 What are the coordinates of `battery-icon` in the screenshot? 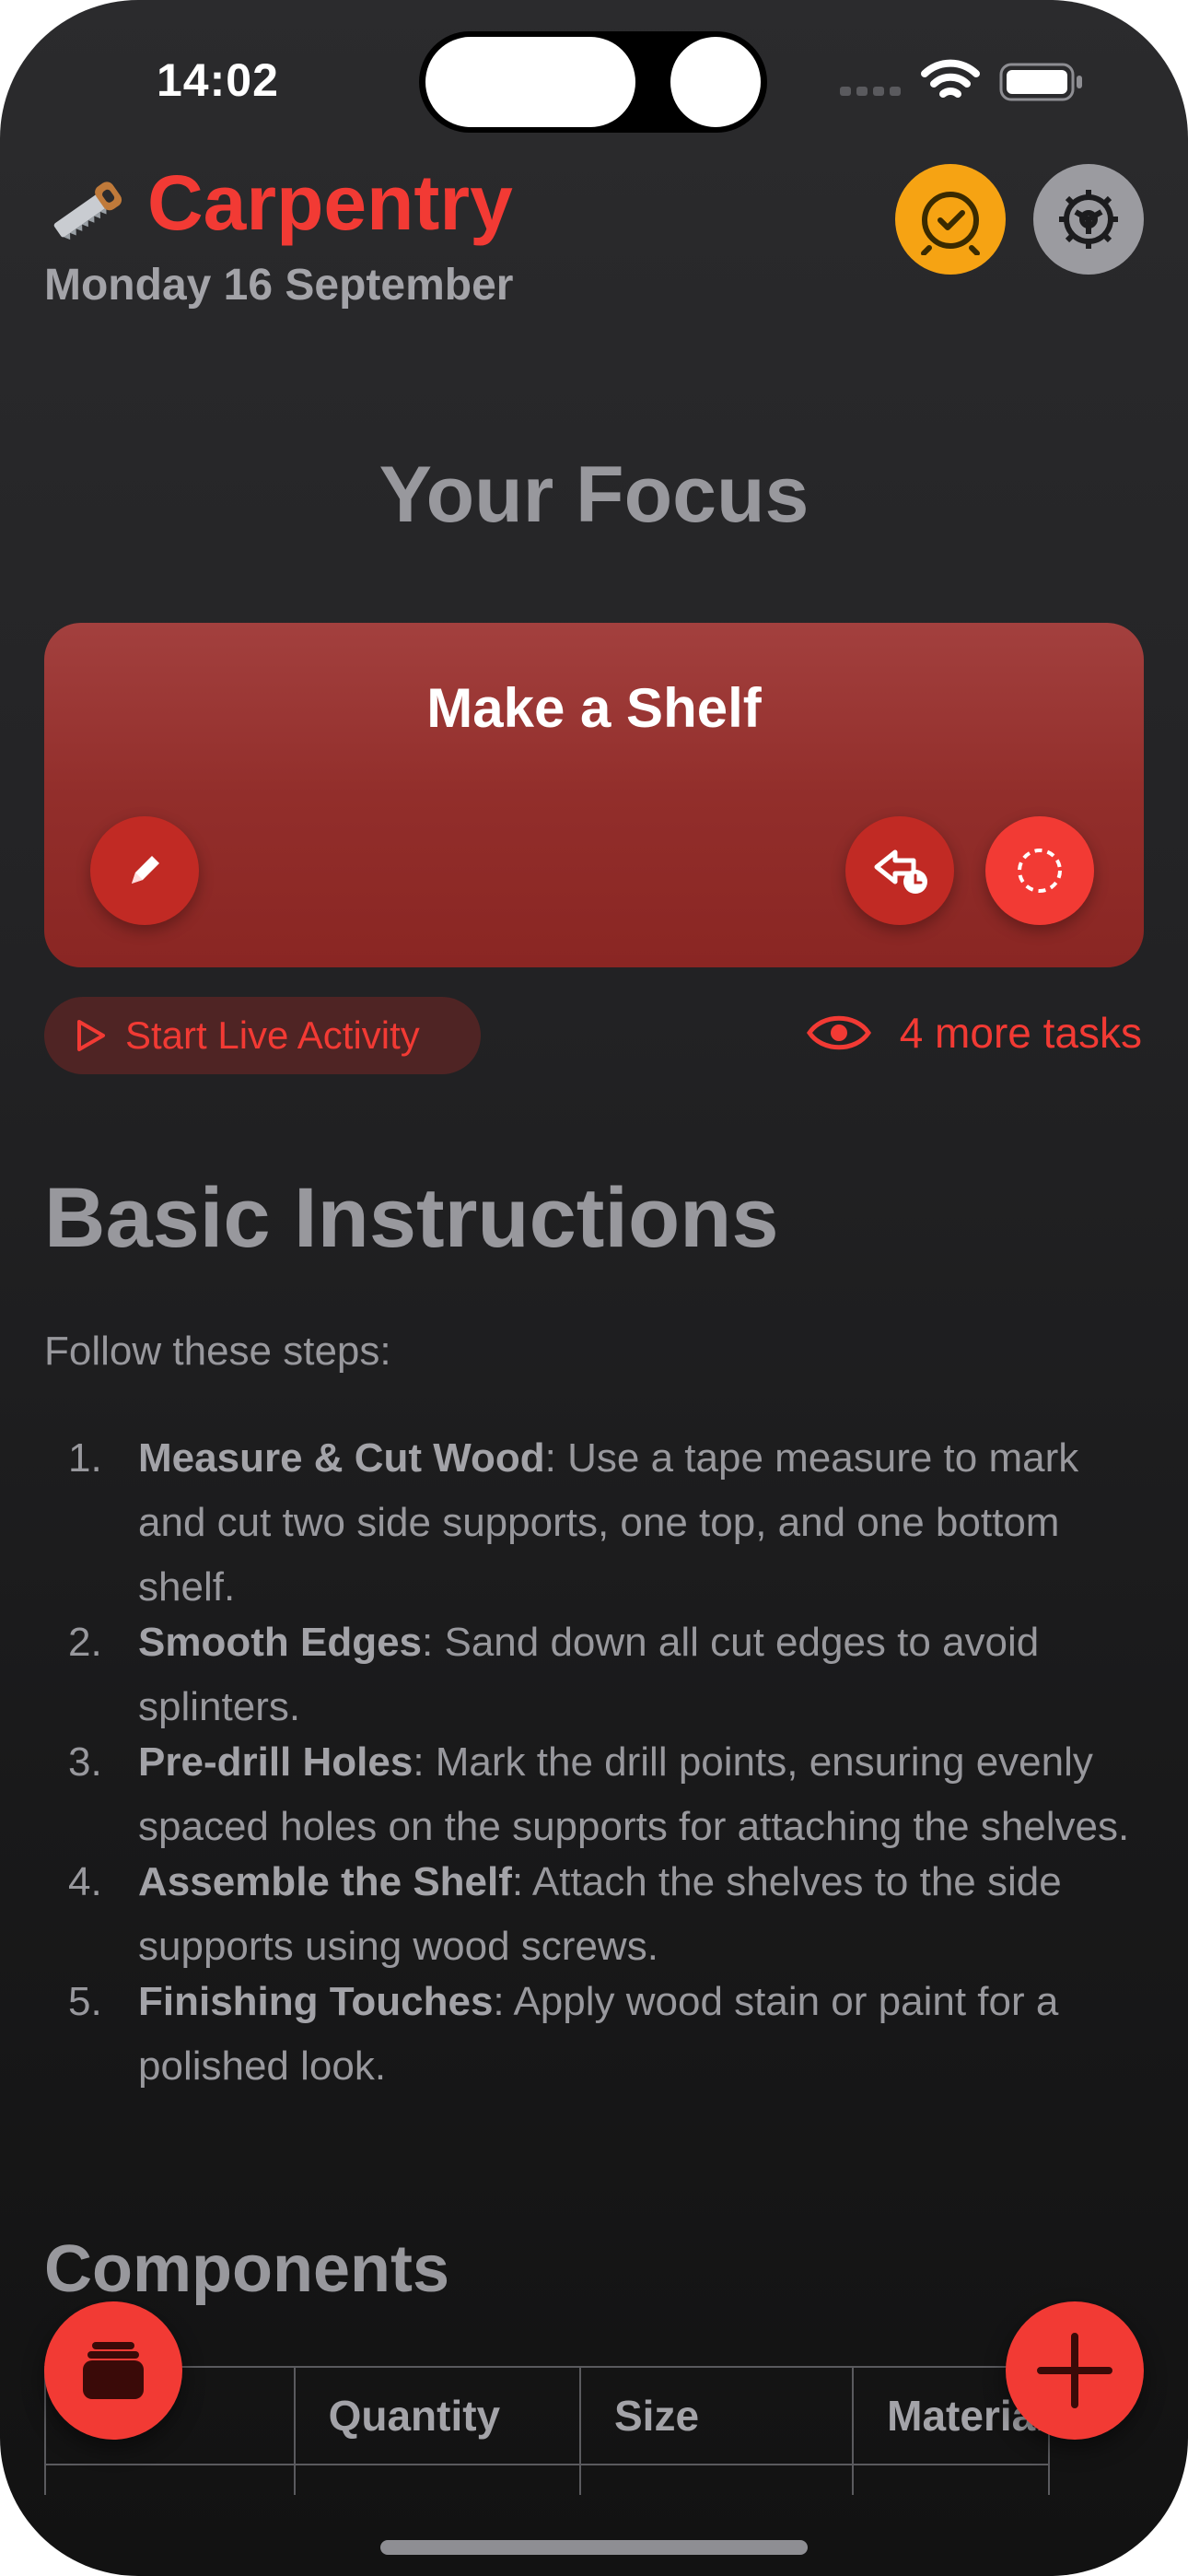 It's located at (1040, 82).